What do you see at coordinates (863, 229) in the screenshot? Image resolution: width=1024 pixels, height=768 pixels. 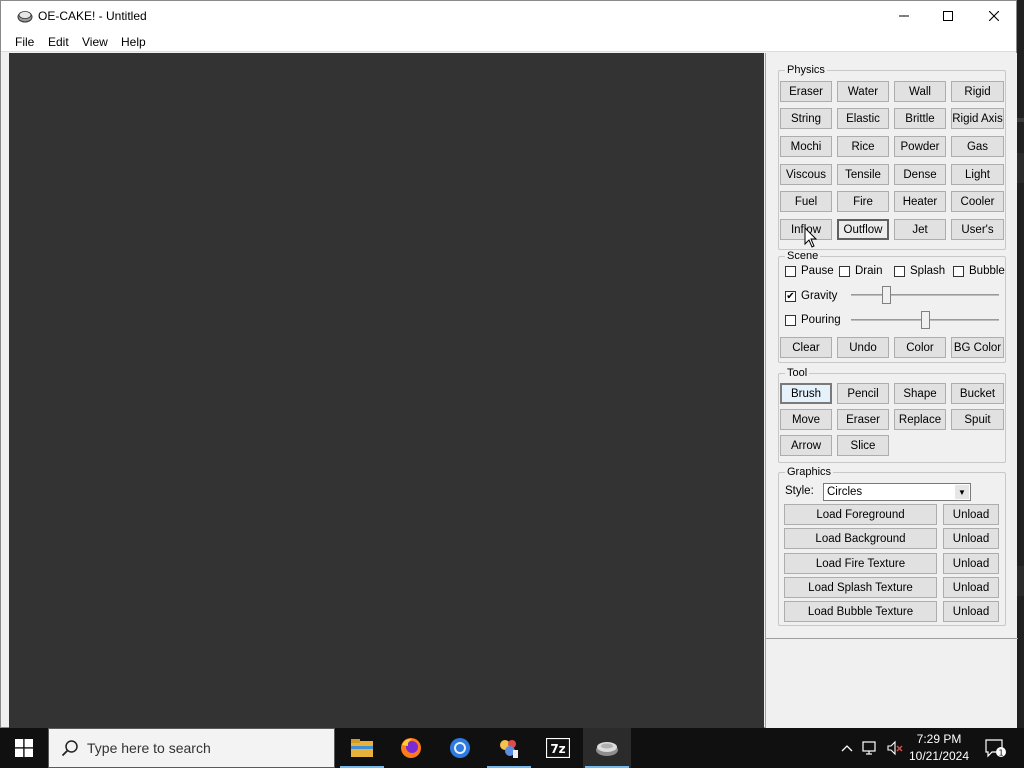 I see `physics-outflow-button: Outflow` at bounding box center [863, 229].